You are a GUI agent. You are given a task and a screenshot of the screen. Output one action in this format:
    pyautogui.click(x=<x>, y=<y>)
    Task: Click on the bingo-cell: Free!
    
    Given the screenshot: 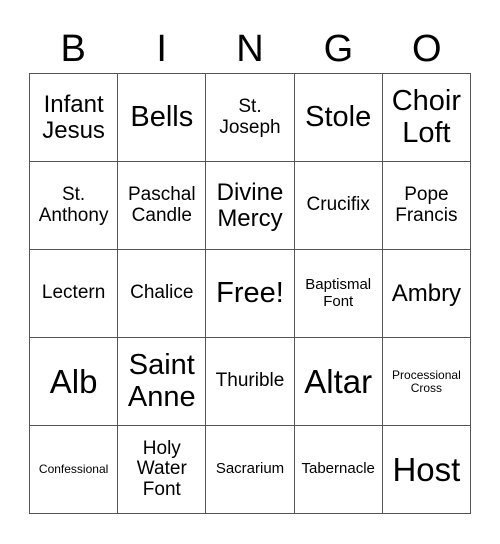 What is the action you would take?
    pyautogui.click(x=250, y=294)
    